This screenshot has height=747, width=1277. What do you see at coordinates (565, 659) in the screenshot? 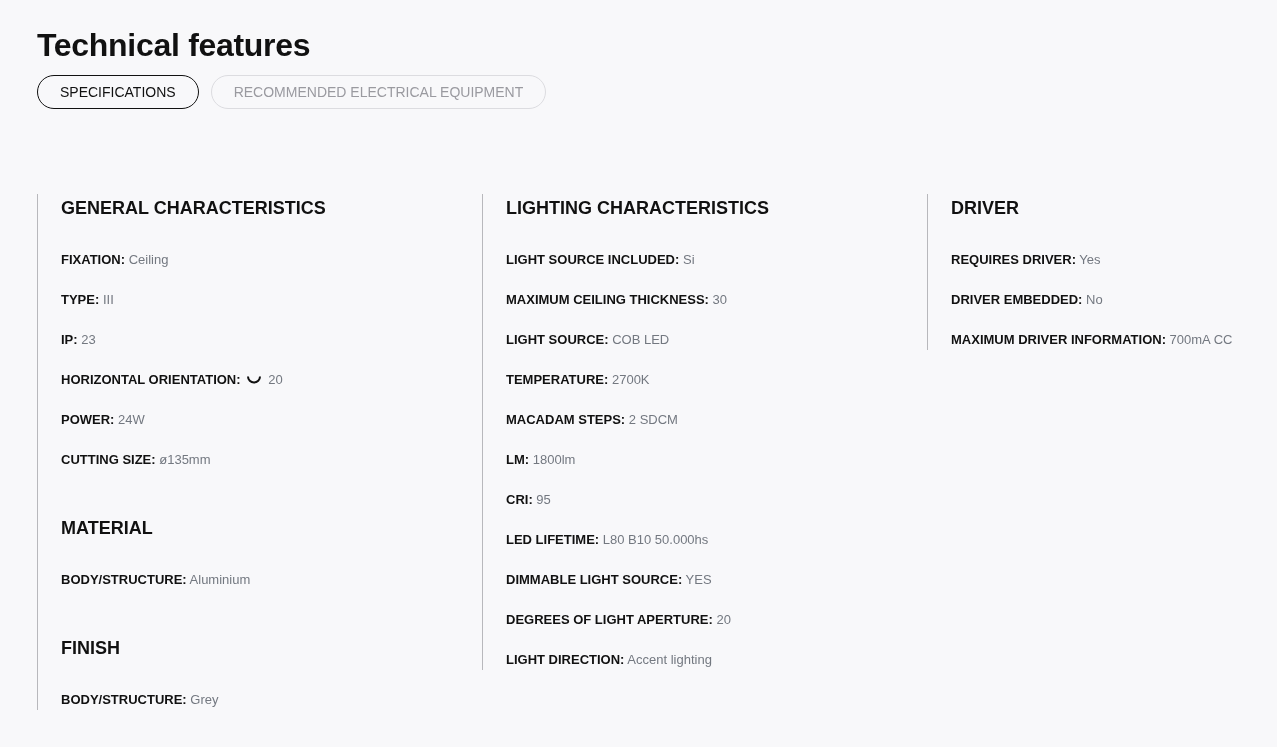
I see `spec-label: LIGHT DIRECTION:` at bounding box center [565, 659].